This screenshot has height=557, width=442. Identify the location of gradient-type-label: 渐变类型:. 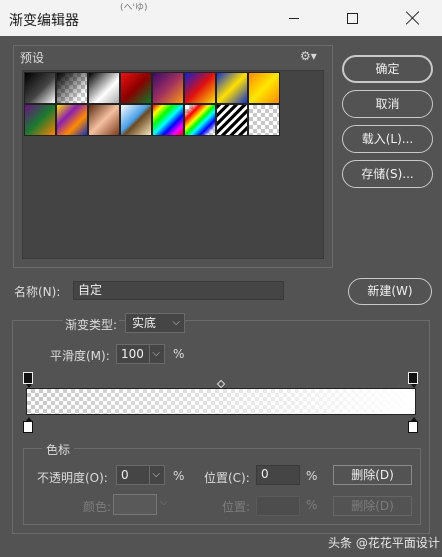
(91, 324).